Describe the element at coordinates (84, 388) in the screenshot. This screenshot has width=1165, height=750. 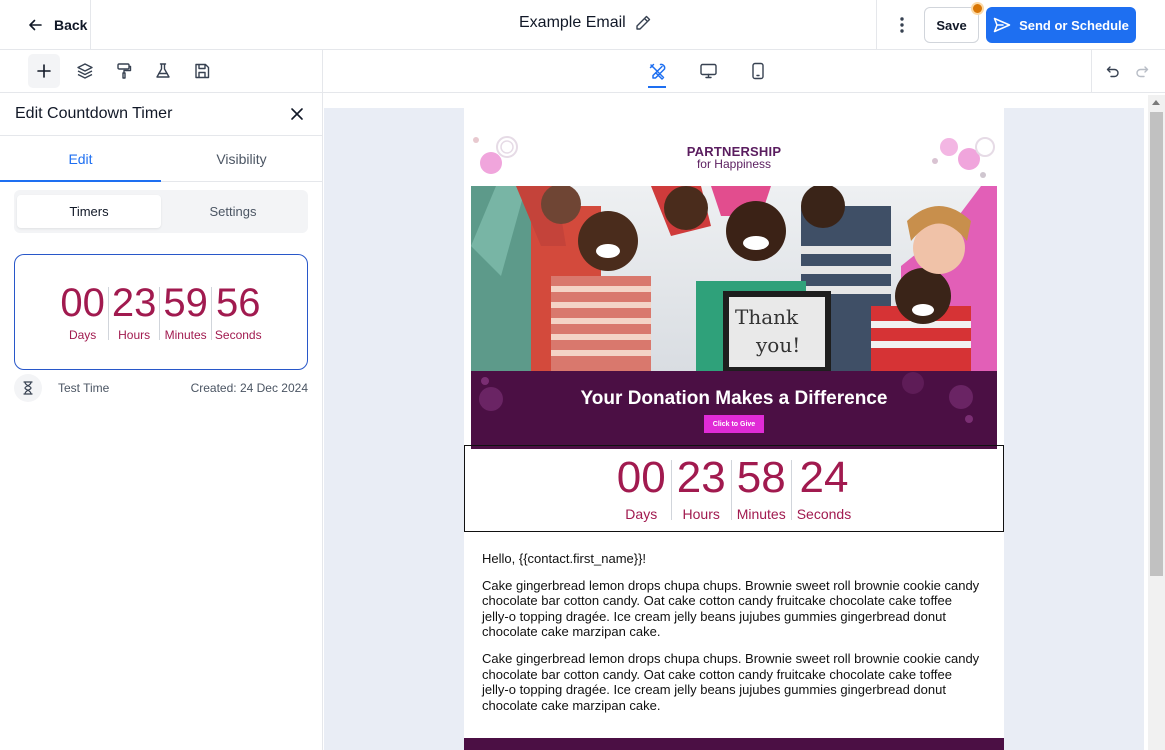
I see `timer-name: Test Time` at that location.